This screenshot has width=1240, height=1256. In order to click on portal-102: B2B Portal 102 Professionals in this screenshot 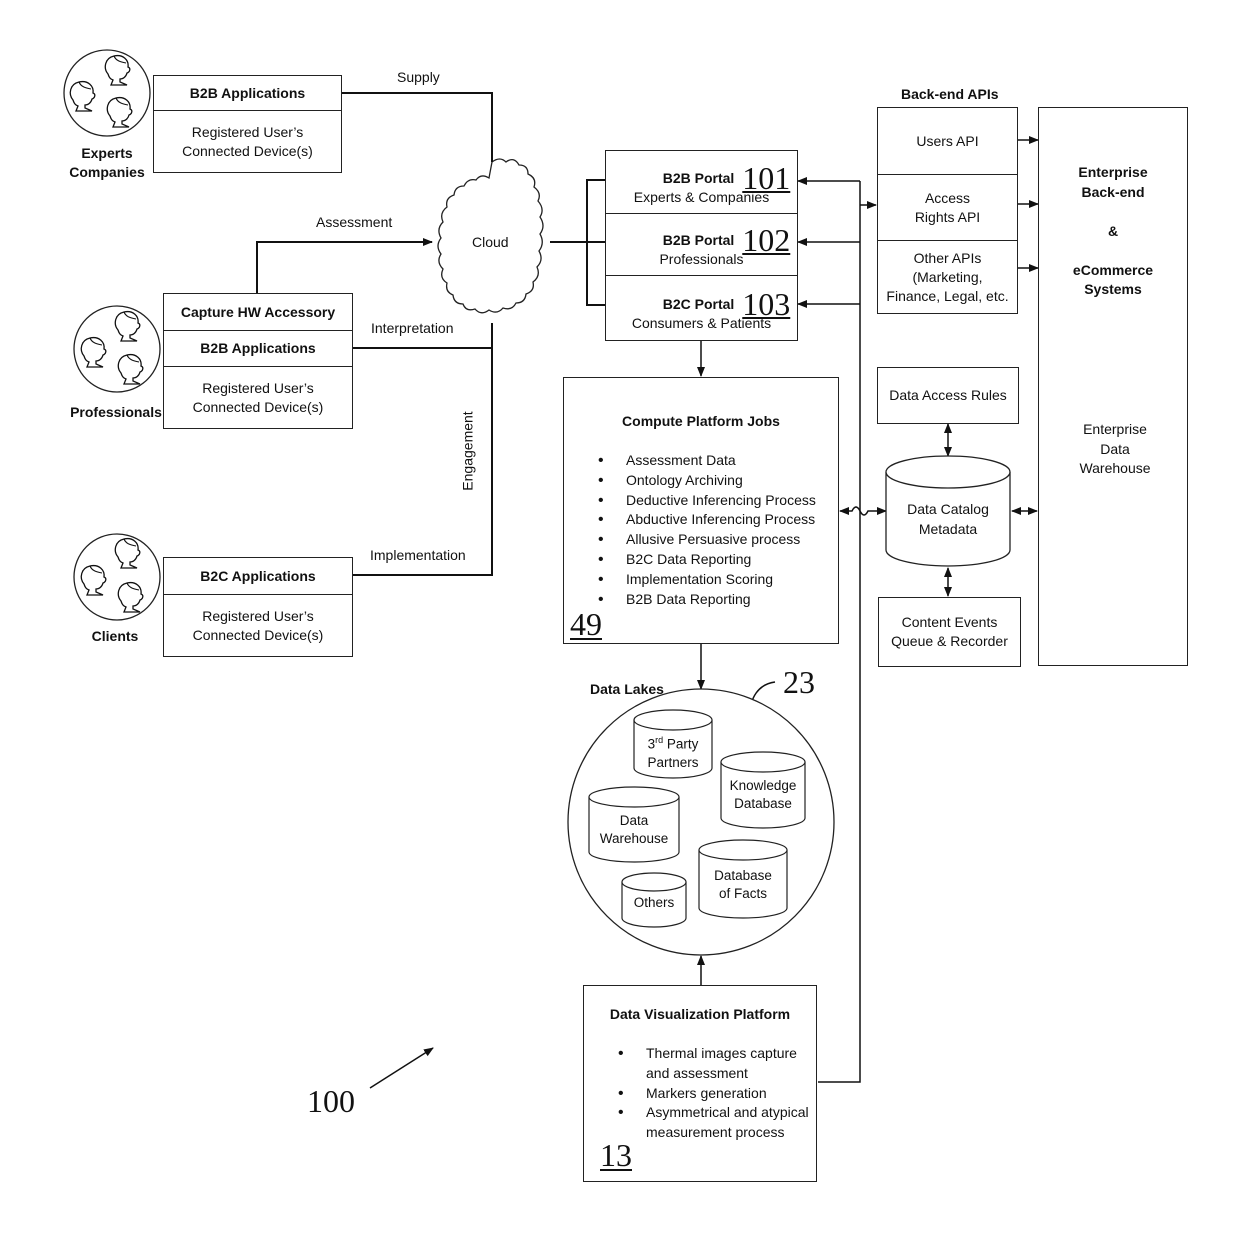, I will do `click(701, 244)`.